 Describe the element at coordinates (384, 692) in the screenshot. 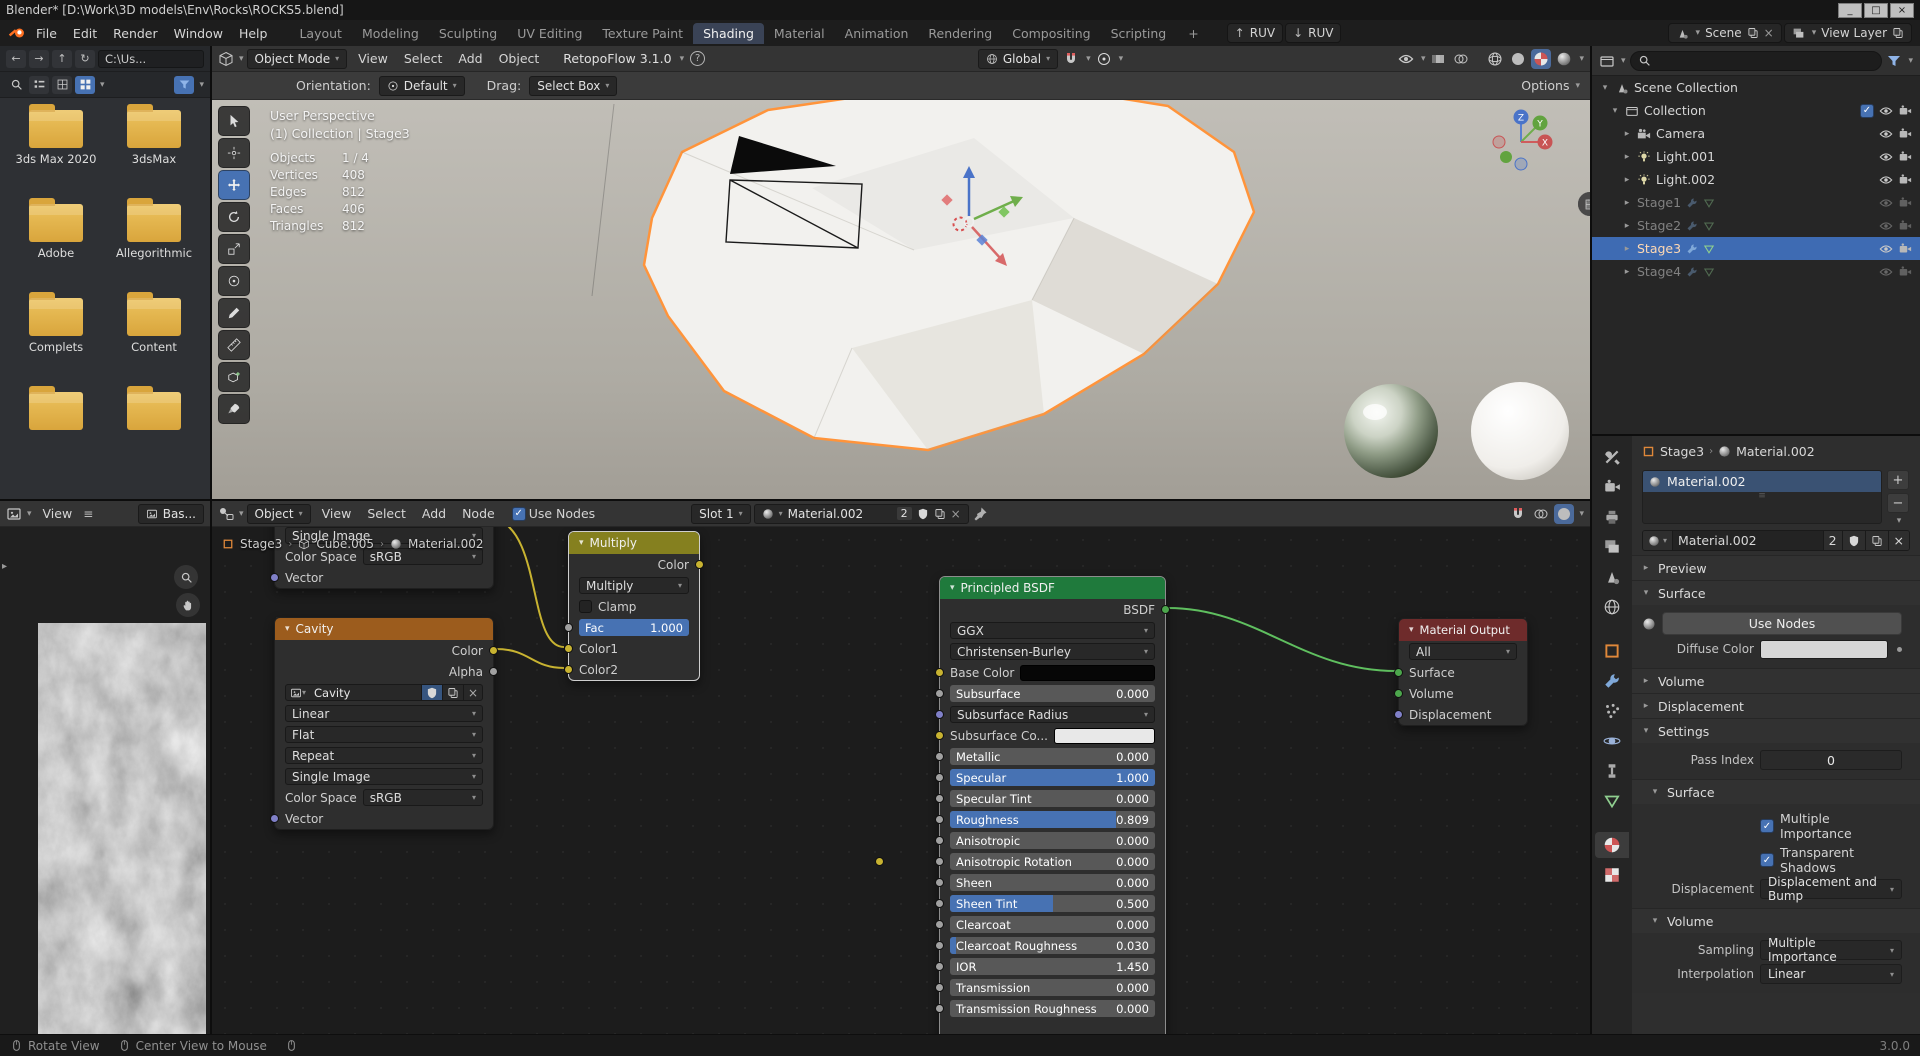

I see `image-datablock: ▾ Cavity ×` at that location.